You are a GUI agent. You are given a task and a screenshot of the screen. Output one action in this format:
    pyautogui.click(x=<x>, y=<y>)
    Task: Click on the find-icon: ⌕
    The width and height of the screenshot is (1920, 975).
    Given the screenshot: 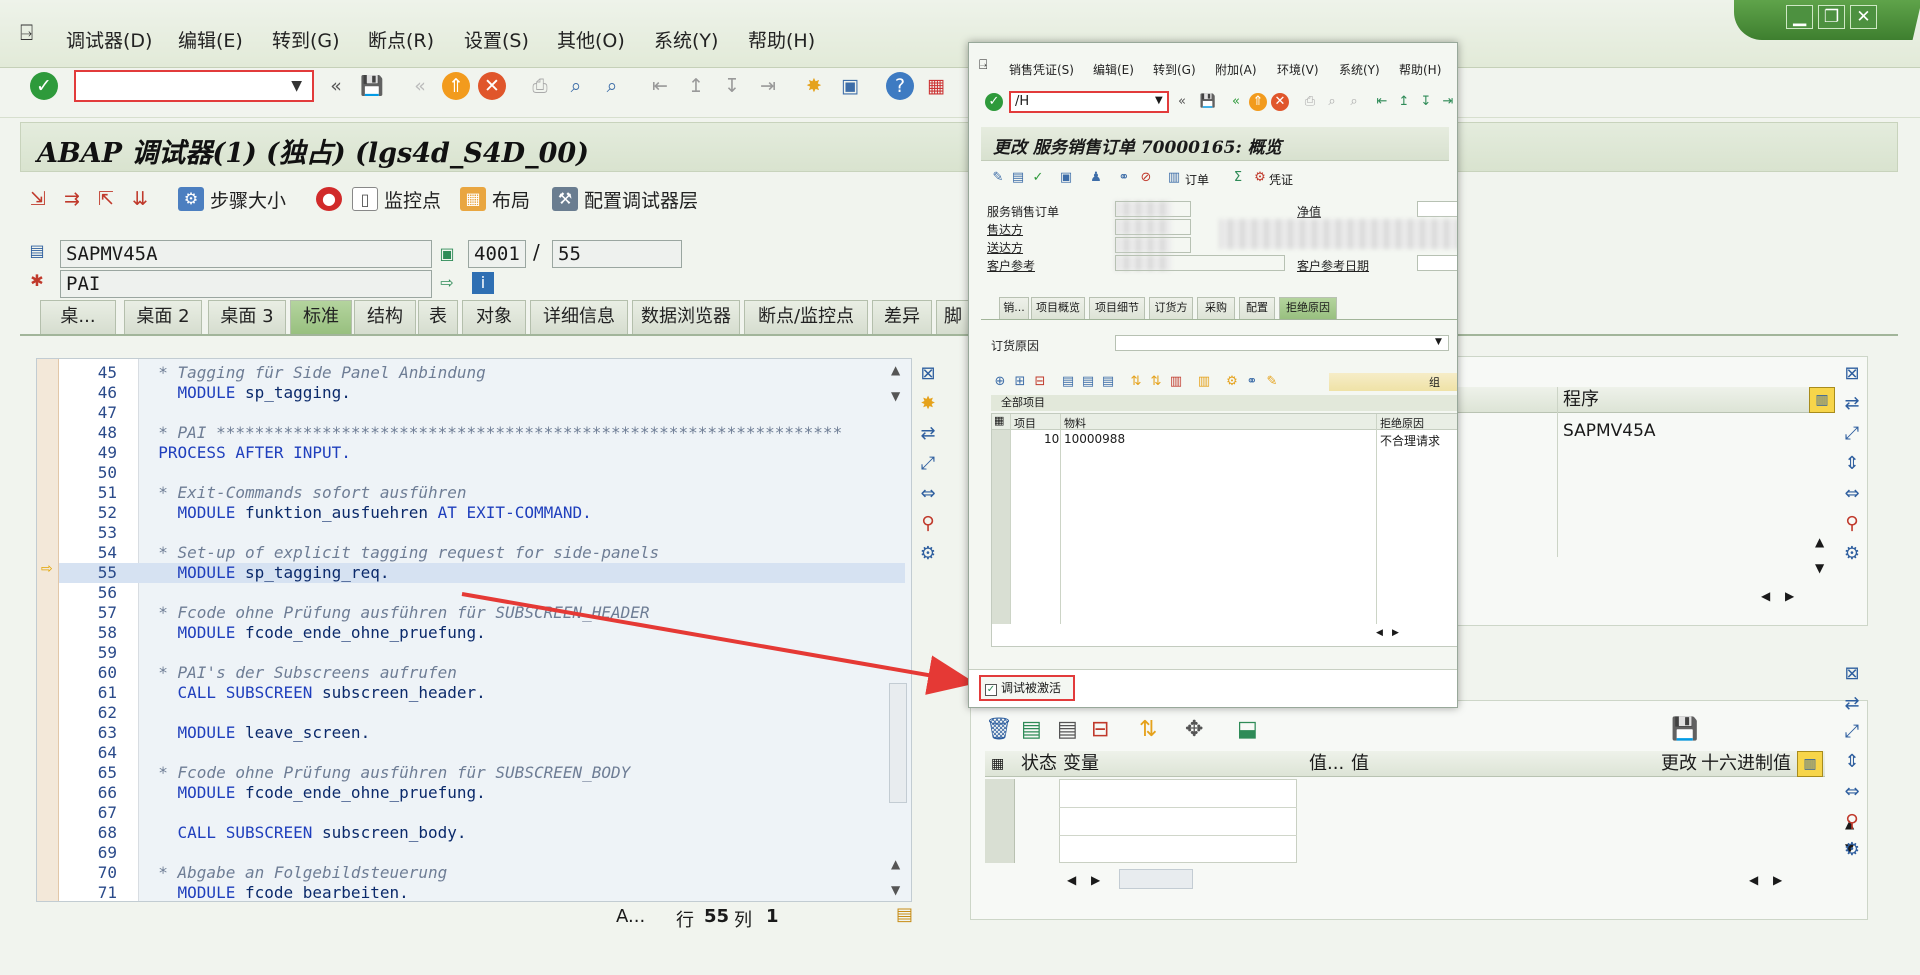 What is the action you would take?
    pyautogui.click(x=1332, y=102)
    